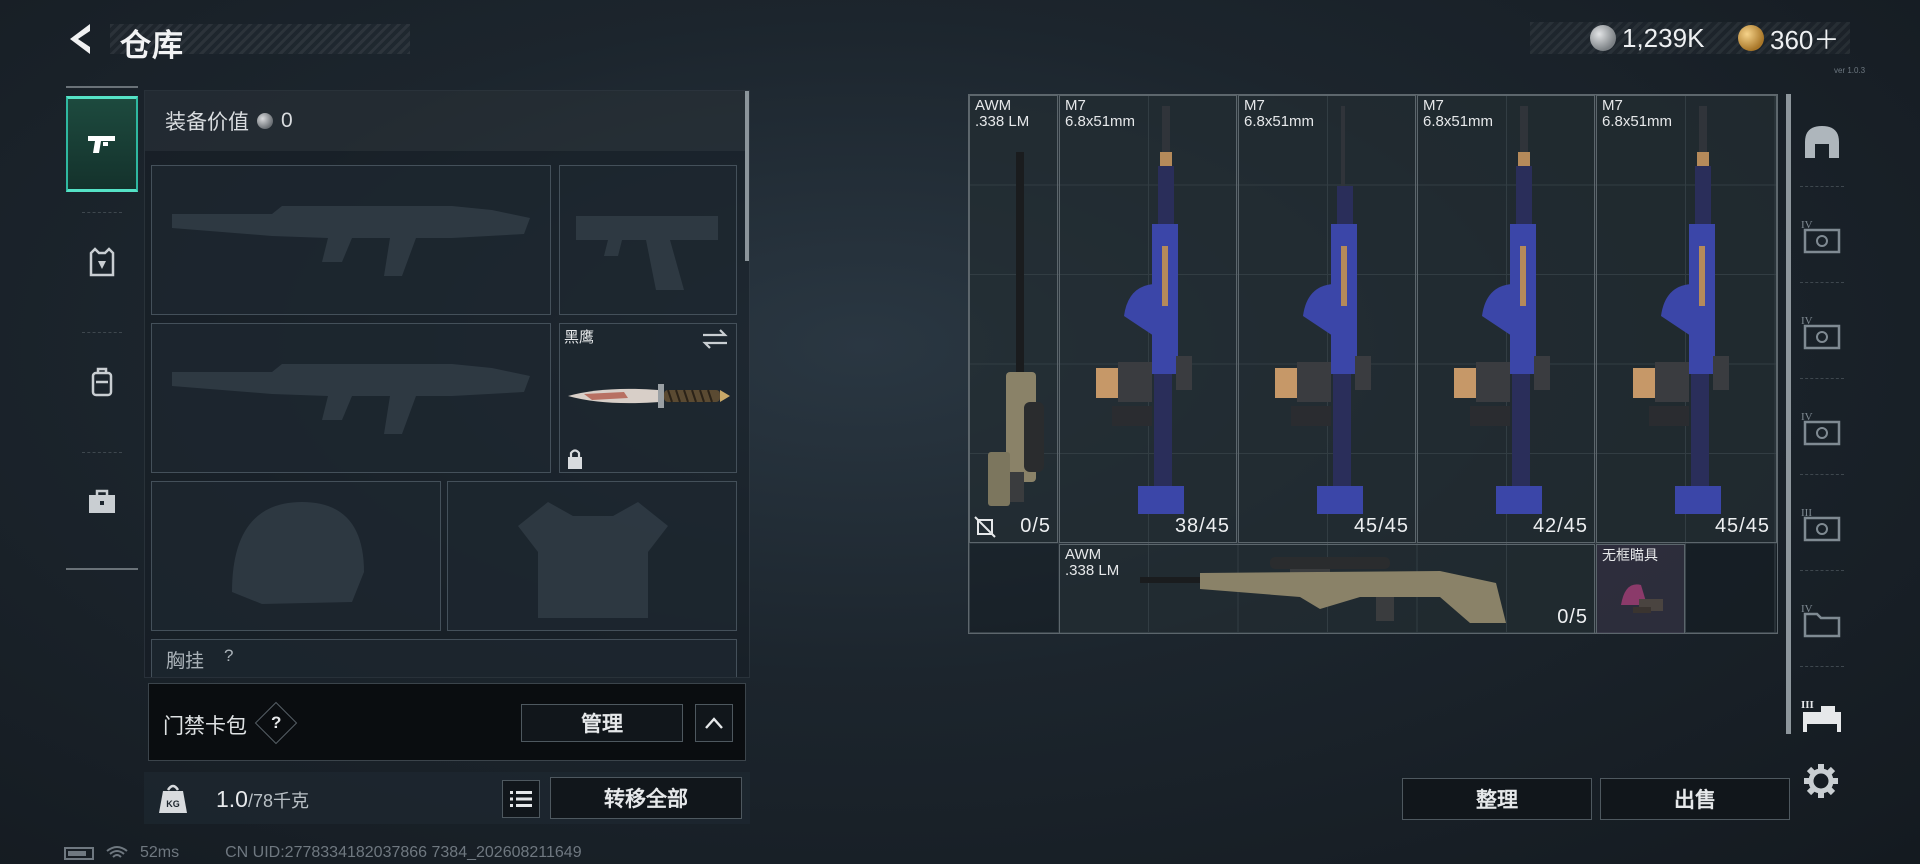 The width and height of the screenshot is (1920, 864). Describe the element at coordinates (575, 459) in the screenshot. I see `lock-icon` at that location.